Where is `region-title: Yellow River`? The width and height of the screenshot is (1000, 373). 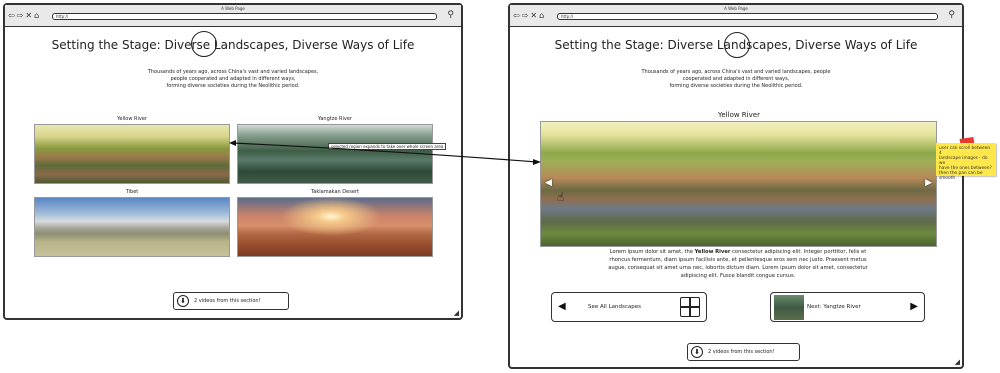 region-title: Yellow River is located at coordinates (739, 115).